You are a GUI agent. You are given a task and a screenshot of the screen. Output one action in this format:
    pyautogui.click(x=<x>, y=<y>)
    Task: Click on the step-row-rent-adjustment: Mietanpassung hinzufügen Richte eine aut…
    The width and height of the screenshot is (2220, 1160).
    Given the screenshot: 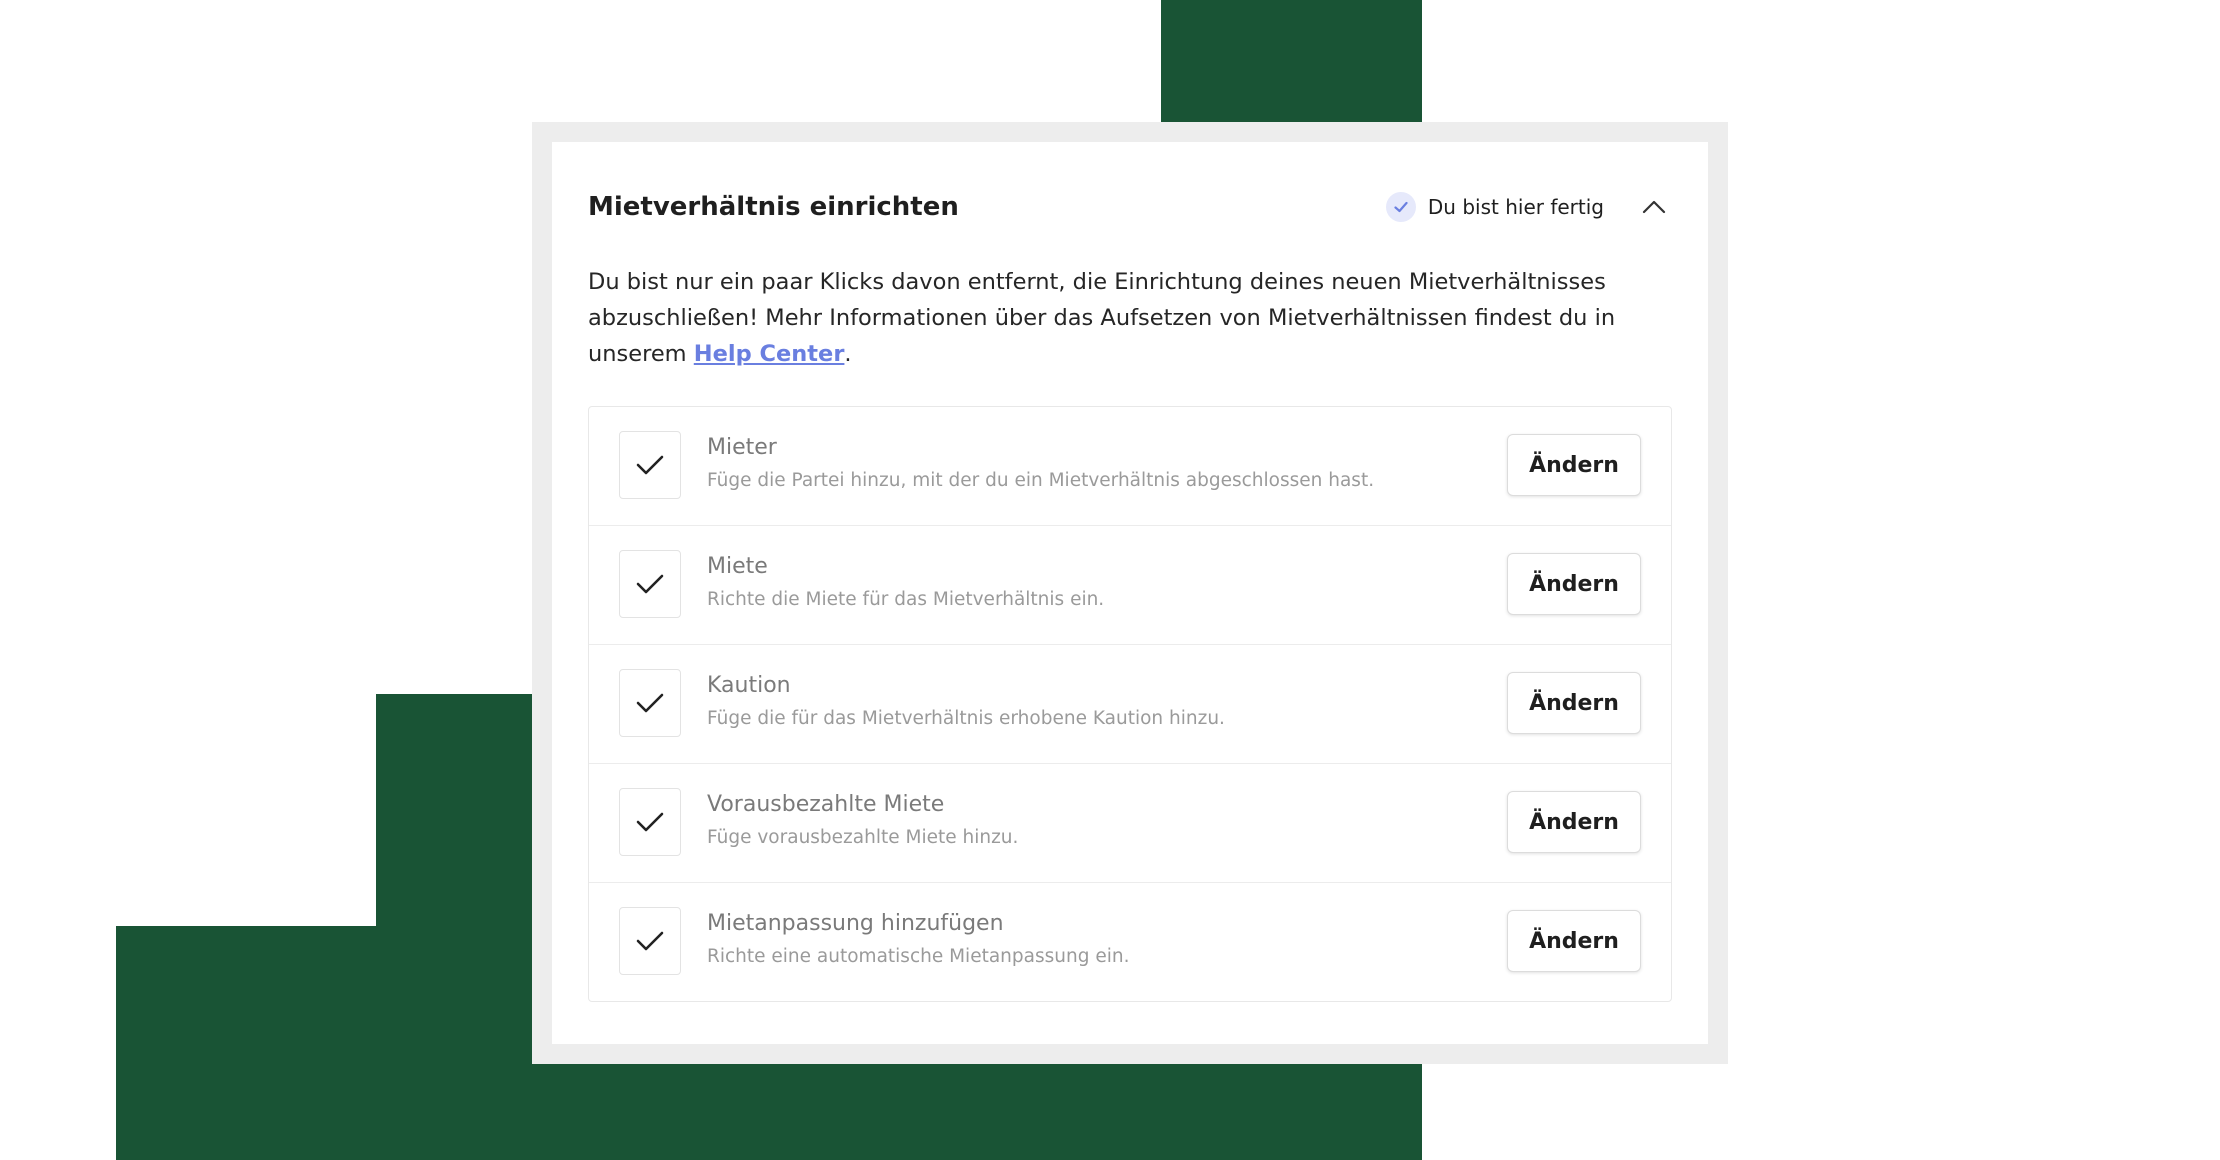 What is the action you would take?
    pyautogui.click(x=1130, y=942)
    